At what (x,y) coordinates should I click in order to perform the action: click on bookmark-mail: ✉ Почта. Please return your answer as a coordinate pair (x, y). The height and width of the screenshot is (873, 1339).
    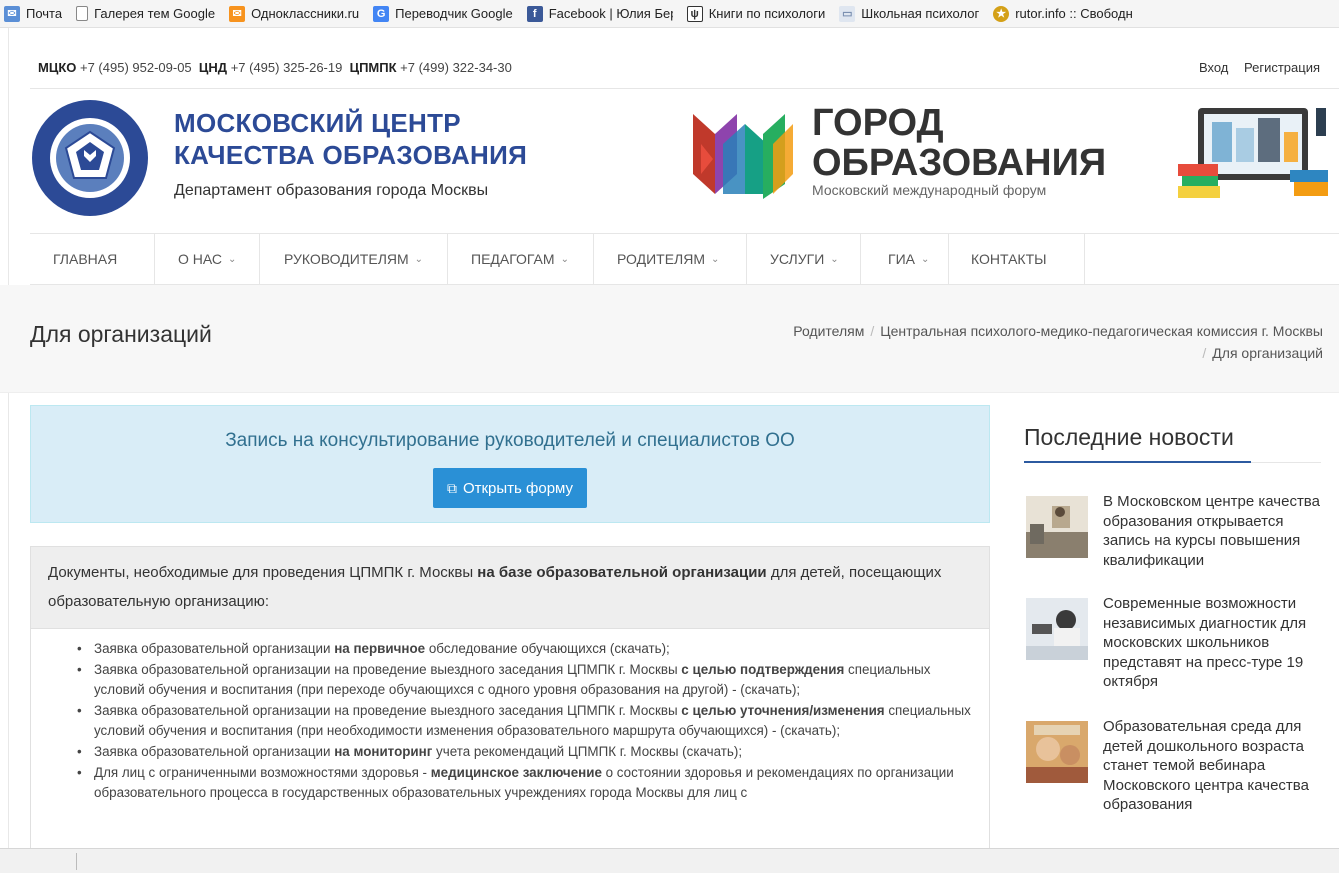
    Looking at the image, I should click on (33, 13).